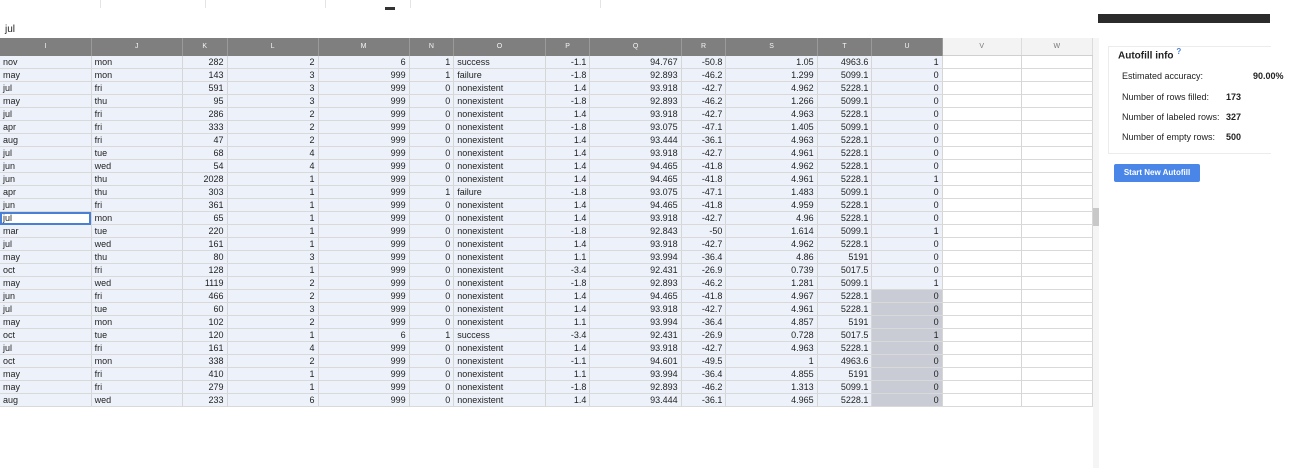  Describe the element at coordinates (273, 309) in the screenshot. I see `table-cell: 3` at that location.